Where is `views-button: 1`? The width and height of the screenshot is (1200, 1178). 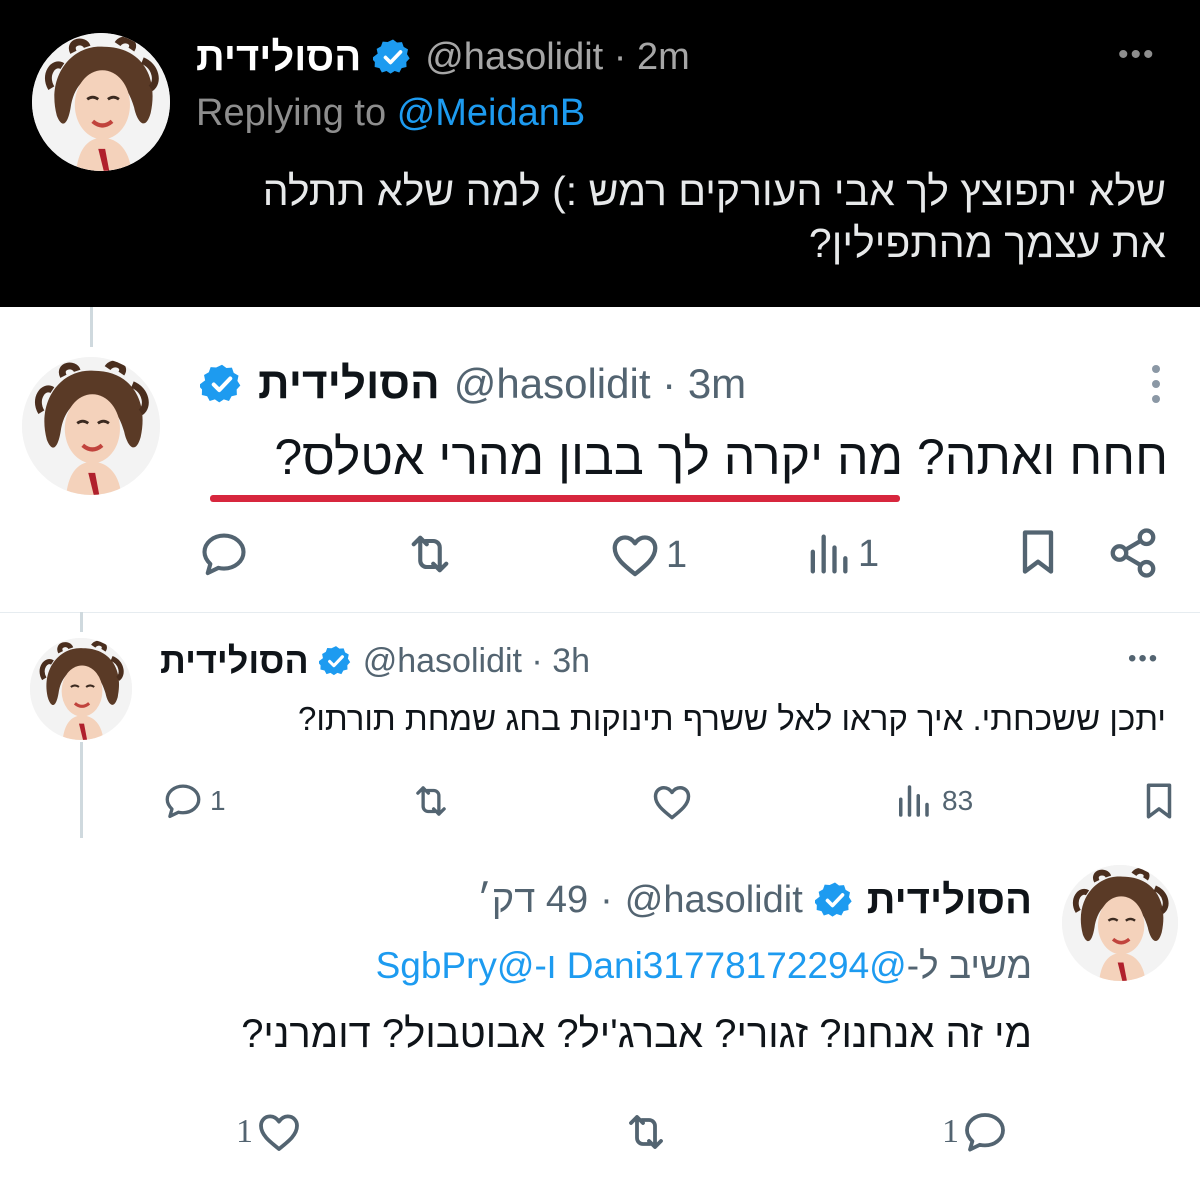
views-button: 1 is located at coordinates (840, 554).